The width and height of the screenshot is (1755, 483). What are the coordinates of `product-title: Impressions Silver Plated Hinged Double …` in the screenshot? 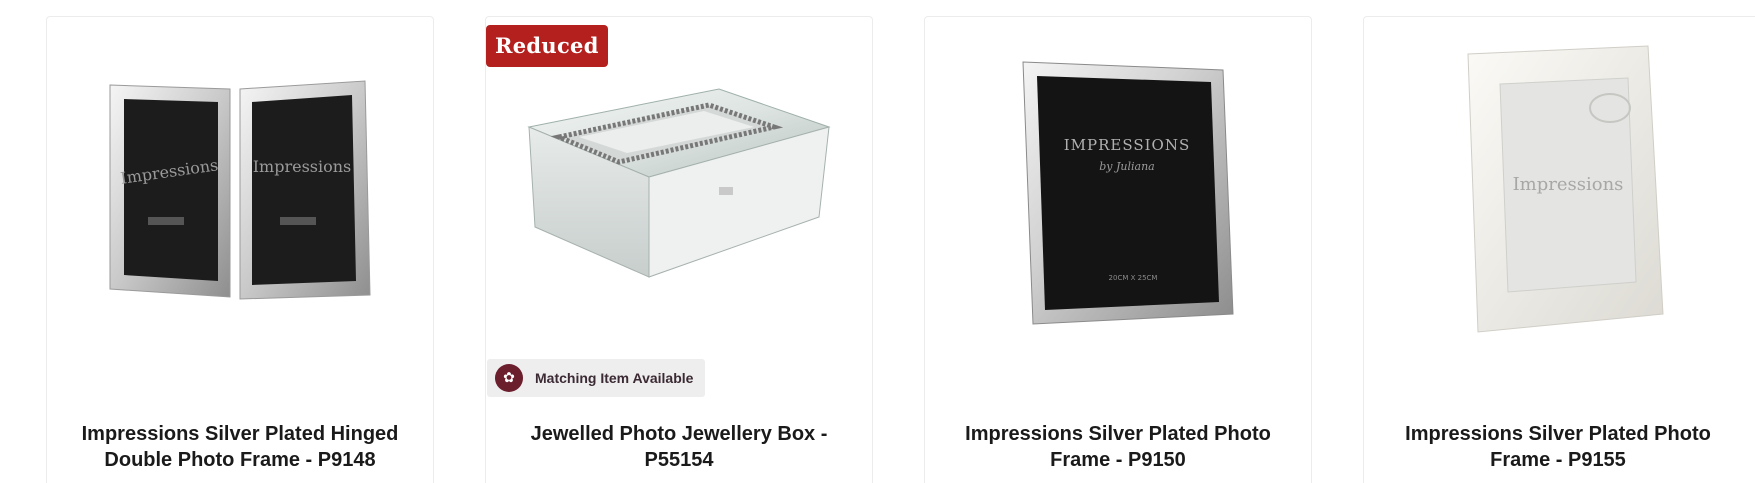 It's located at (240, 447).